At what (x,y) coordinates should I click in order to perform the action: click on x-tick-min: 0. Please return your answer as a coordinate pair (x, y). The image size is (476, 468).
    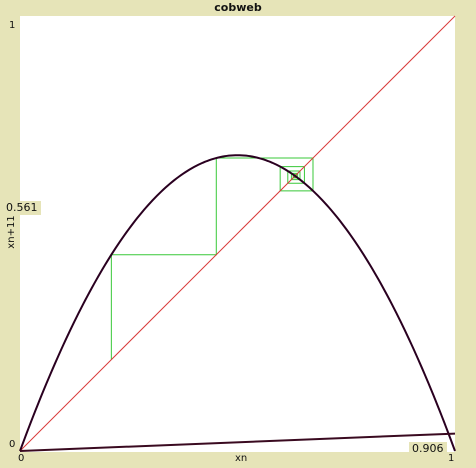
    Looking at the image, I should click on (21, 458).